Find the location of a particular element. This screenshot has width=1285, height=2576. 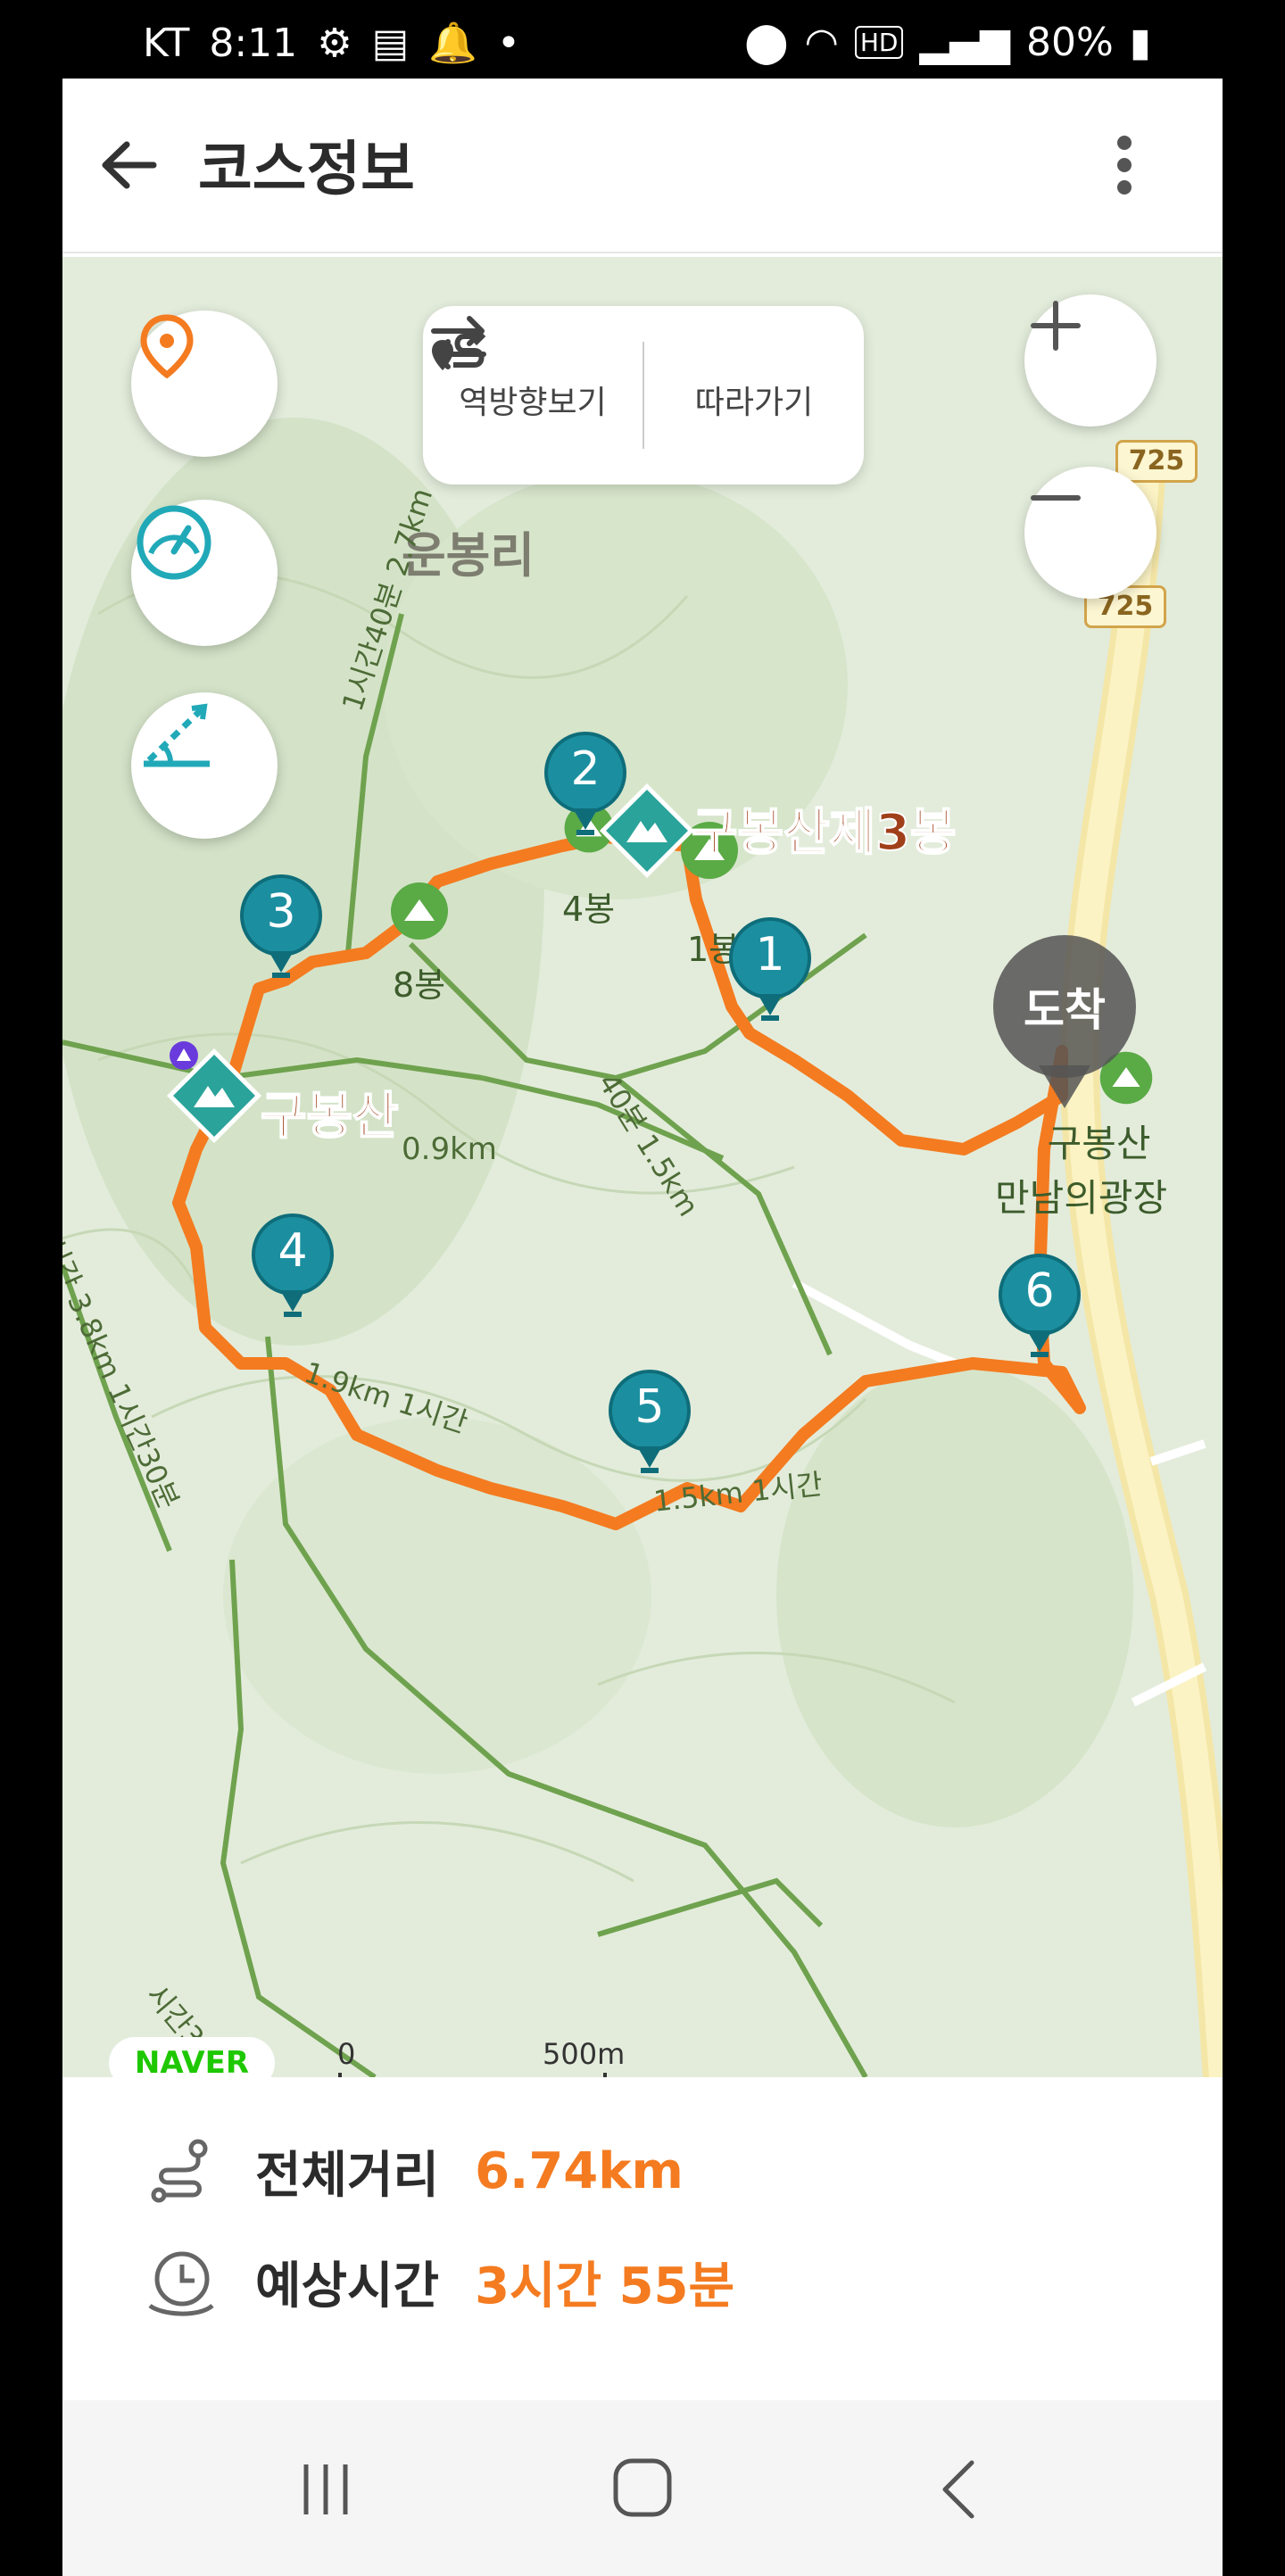

battery-label: 80% is located at coordinates (1069, 42).